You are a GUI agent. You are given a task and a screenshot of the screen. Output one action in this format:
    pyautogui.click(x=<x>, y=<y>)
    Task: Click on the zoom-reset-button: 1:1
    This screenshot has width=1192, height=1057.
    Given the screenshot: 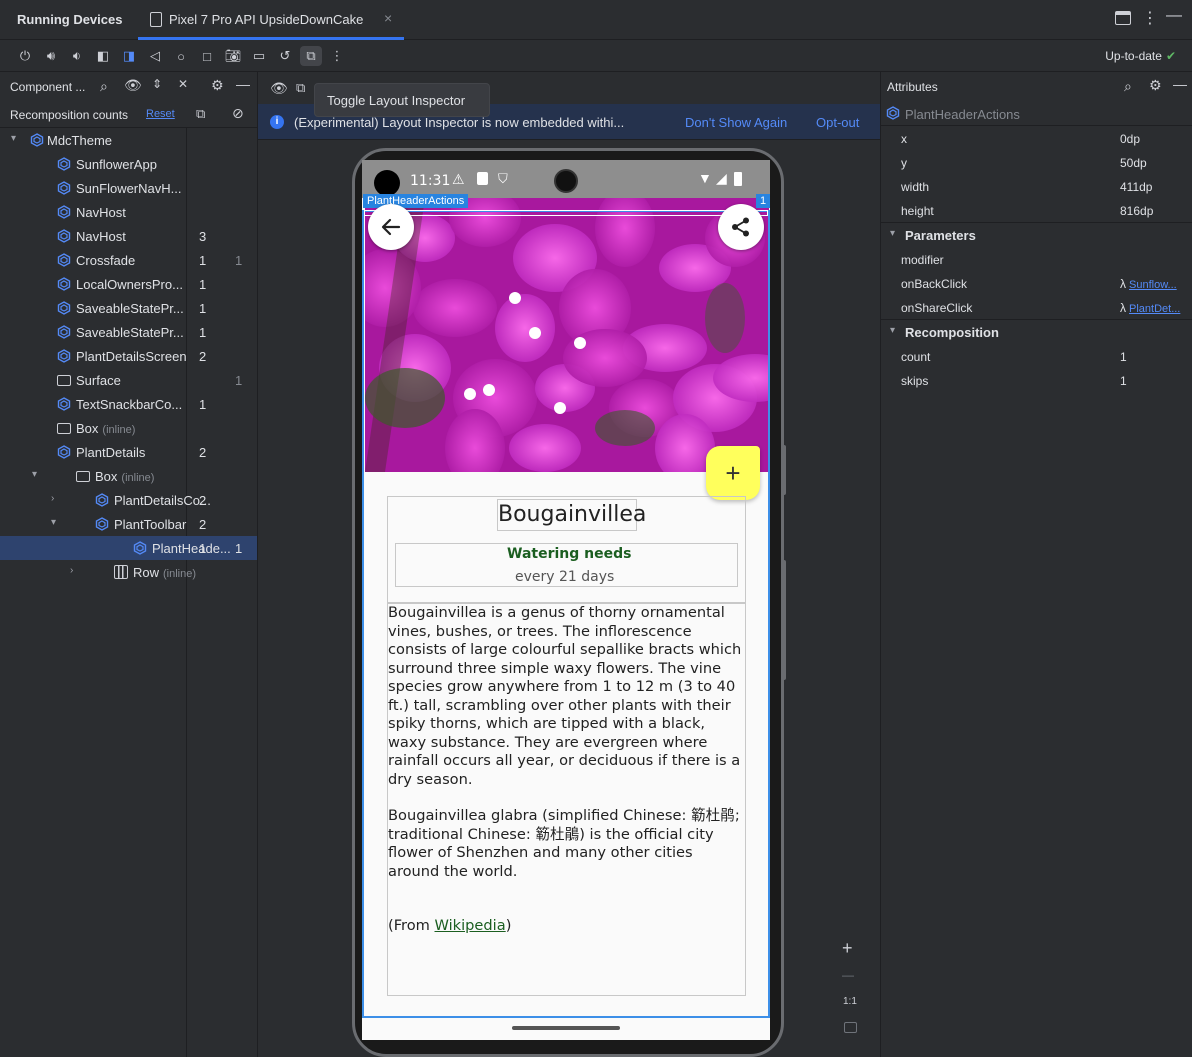 What is the action you would take?
    pyautogui.click(x=850, y=1001)
    